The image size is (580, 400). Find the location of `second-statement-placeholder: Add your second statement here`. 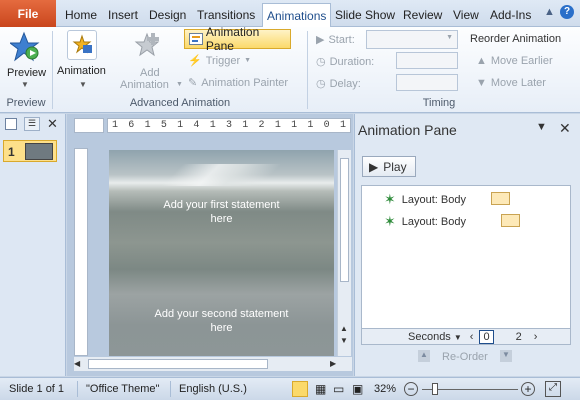

second-statement-placeholder: Add your second statement here is located at coordinates (221, 321).